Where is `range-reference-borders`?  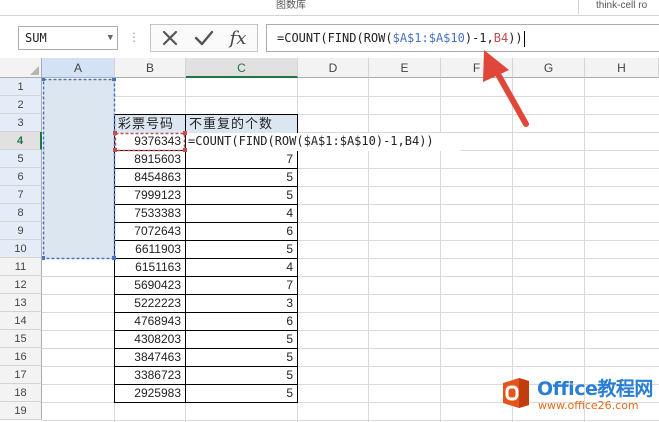
range-reference-borders is located at coordinates (114, 168).